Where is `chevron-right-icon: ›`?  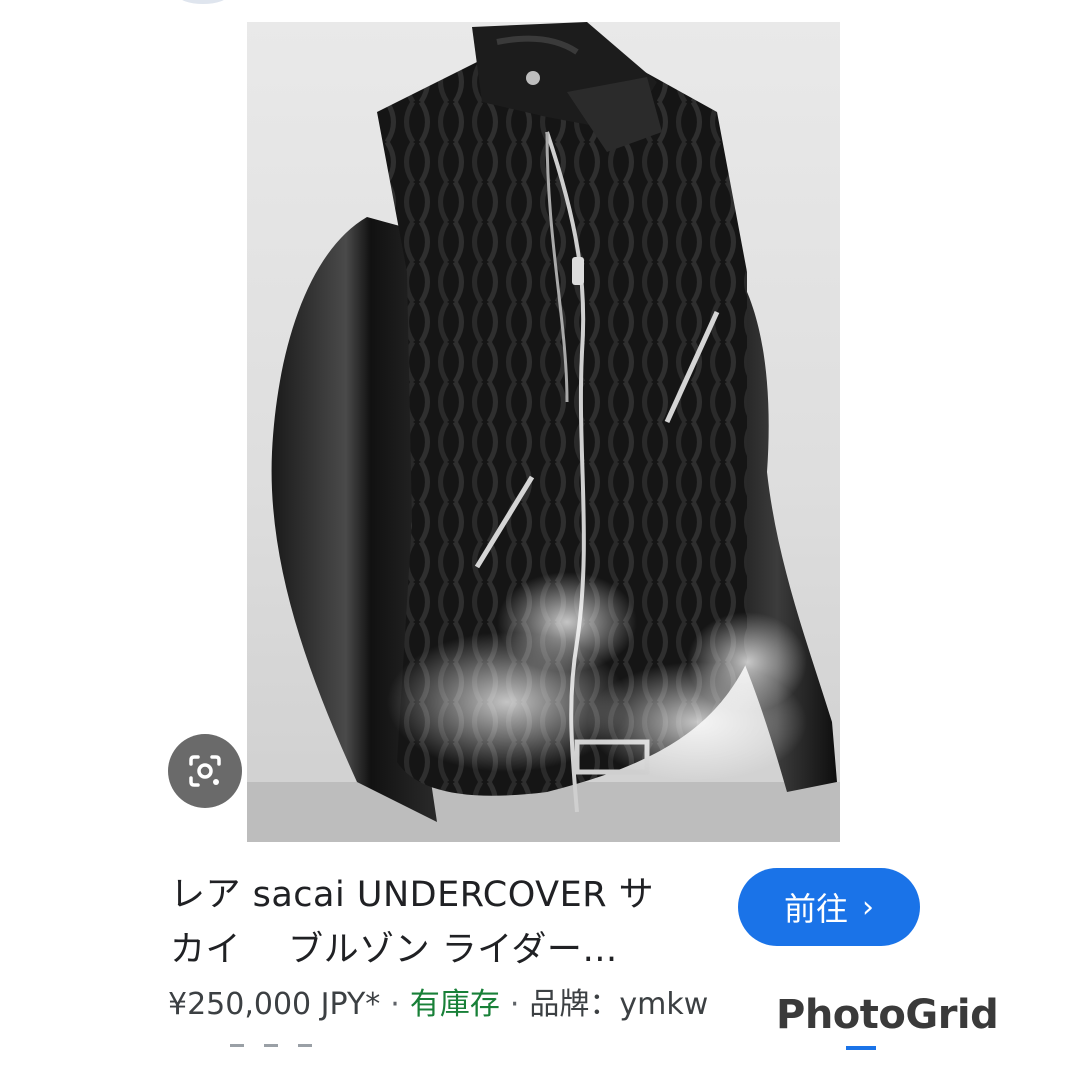 chevron-right-icon: › is located at coordinates (868, 907).